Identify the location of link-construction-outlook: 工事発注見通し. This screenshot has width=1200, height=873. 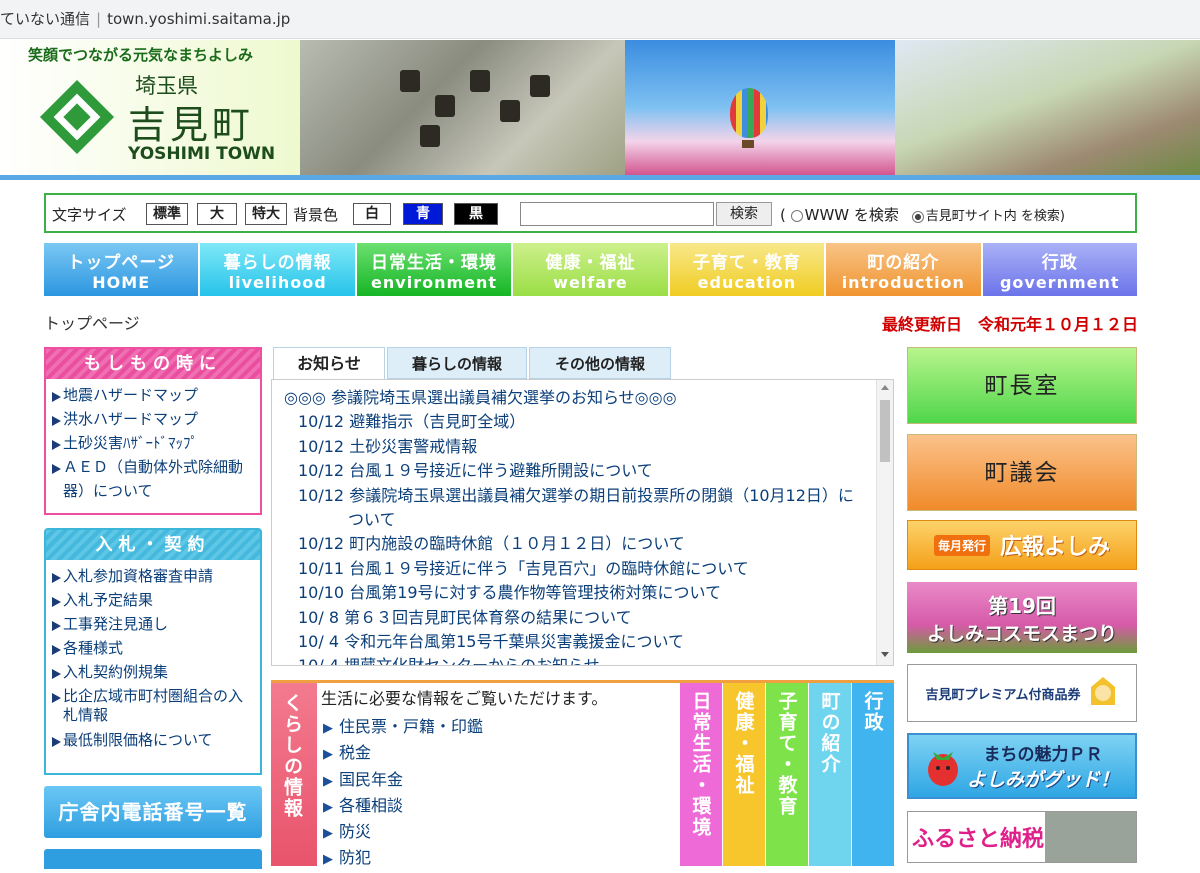
(154, 624).